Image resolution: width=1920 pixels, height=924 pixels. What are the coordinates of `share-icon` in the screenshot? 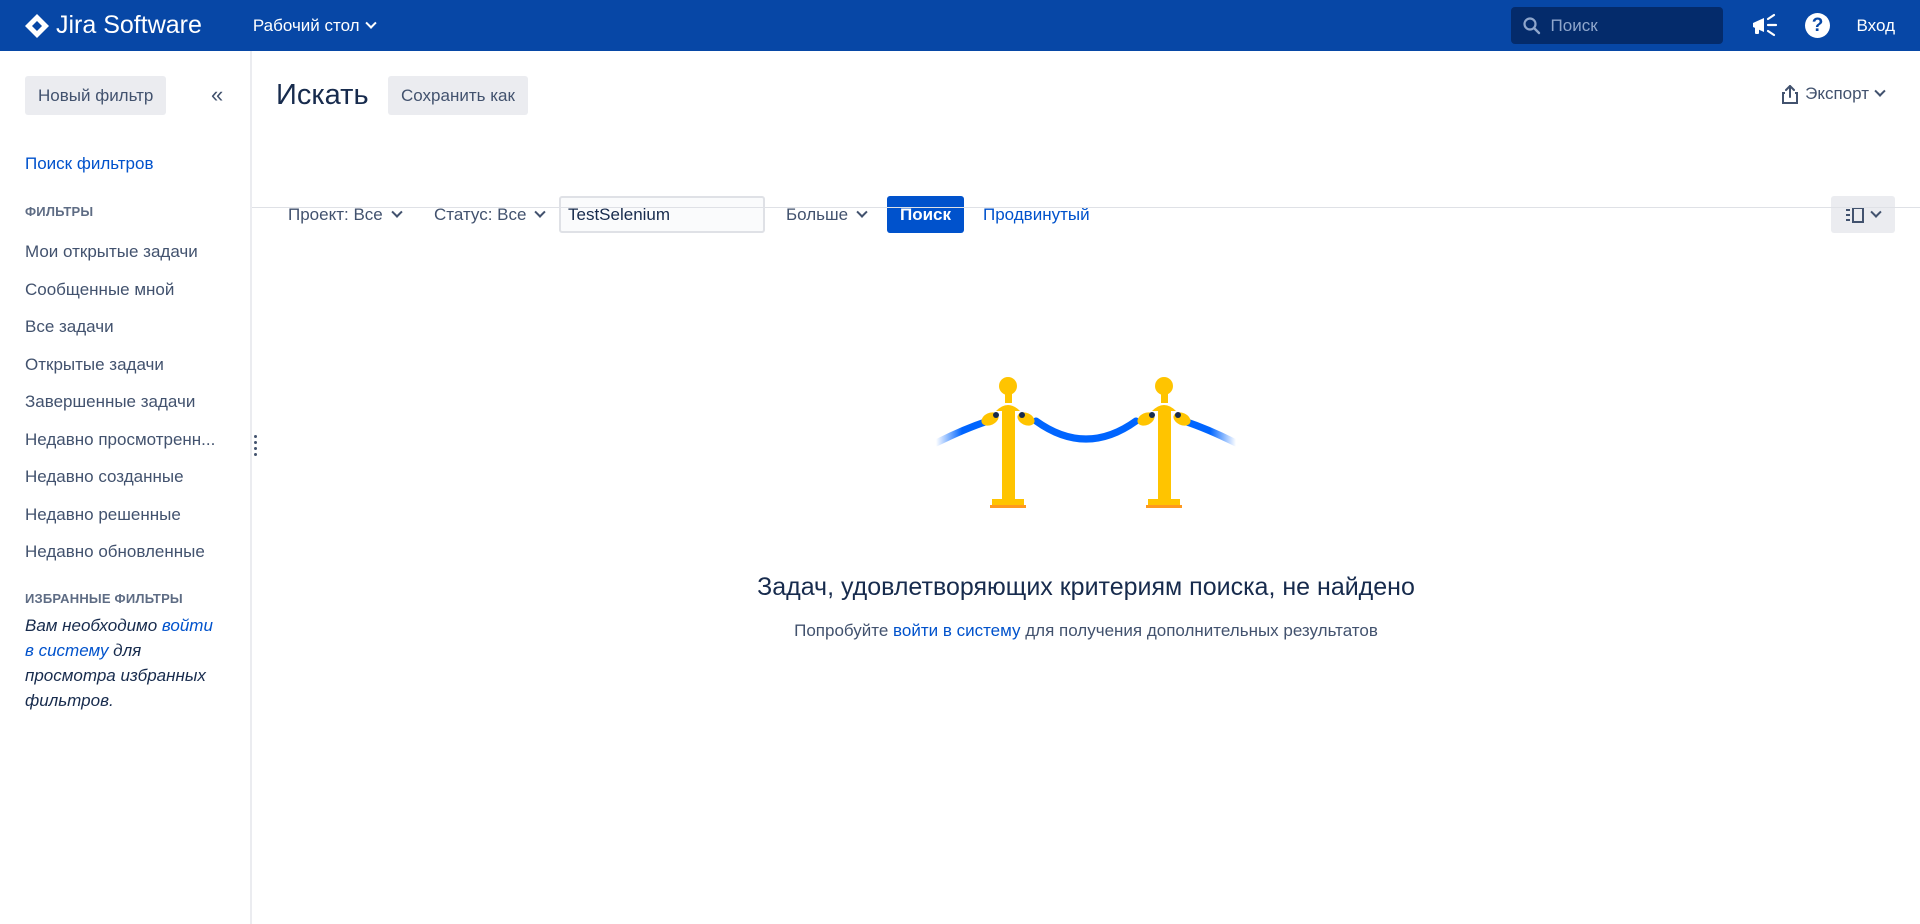 It's located at (1790, 94).